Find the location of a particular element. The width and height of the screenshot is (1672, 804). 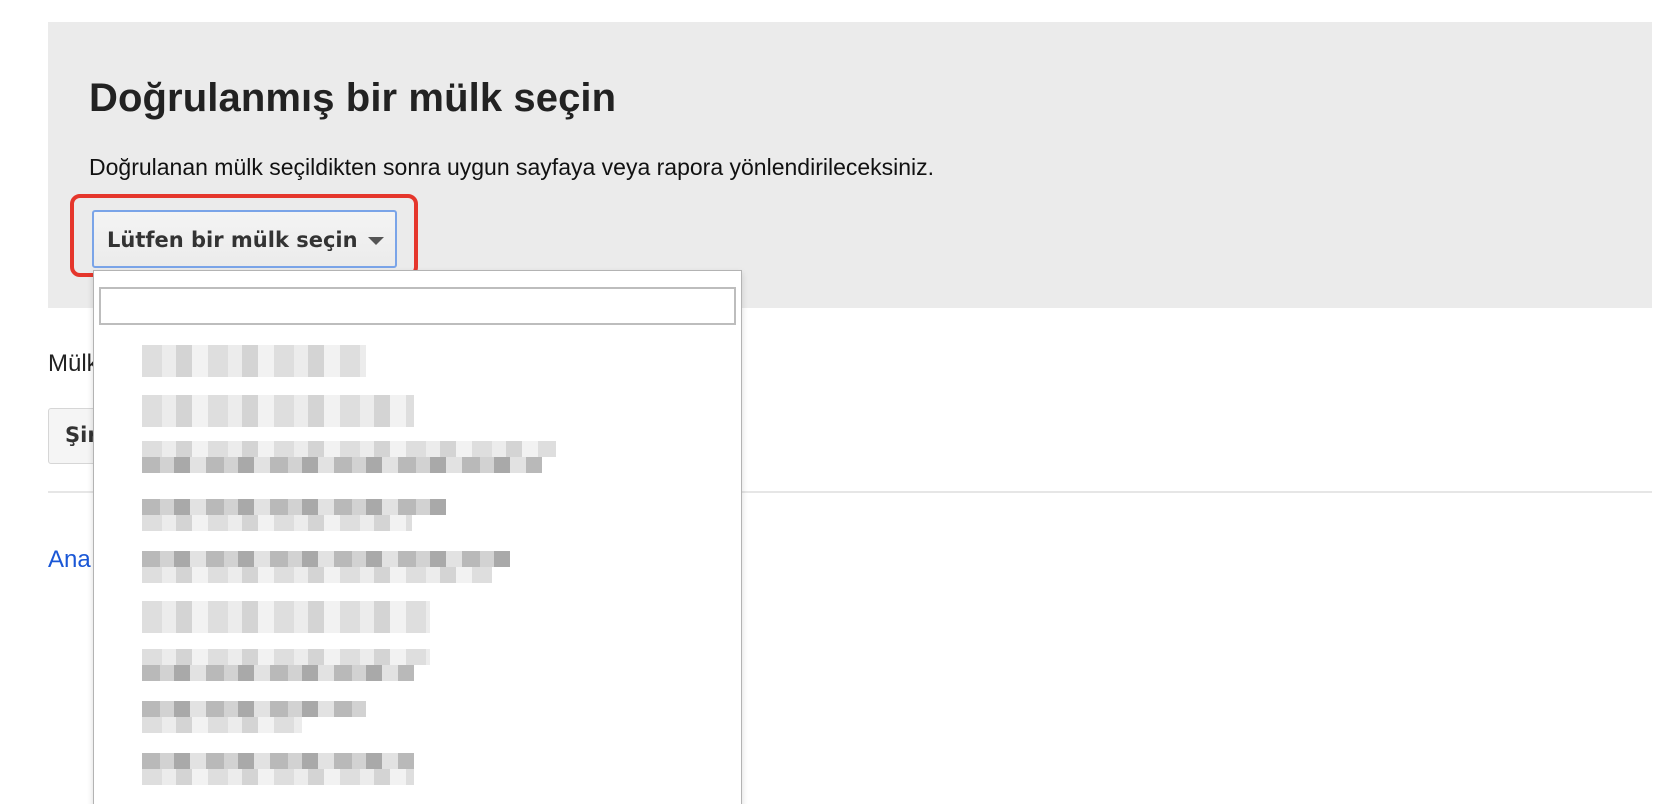

property-select-button: Lütfen bir mülk seçin is located at coordinates (244, 239).